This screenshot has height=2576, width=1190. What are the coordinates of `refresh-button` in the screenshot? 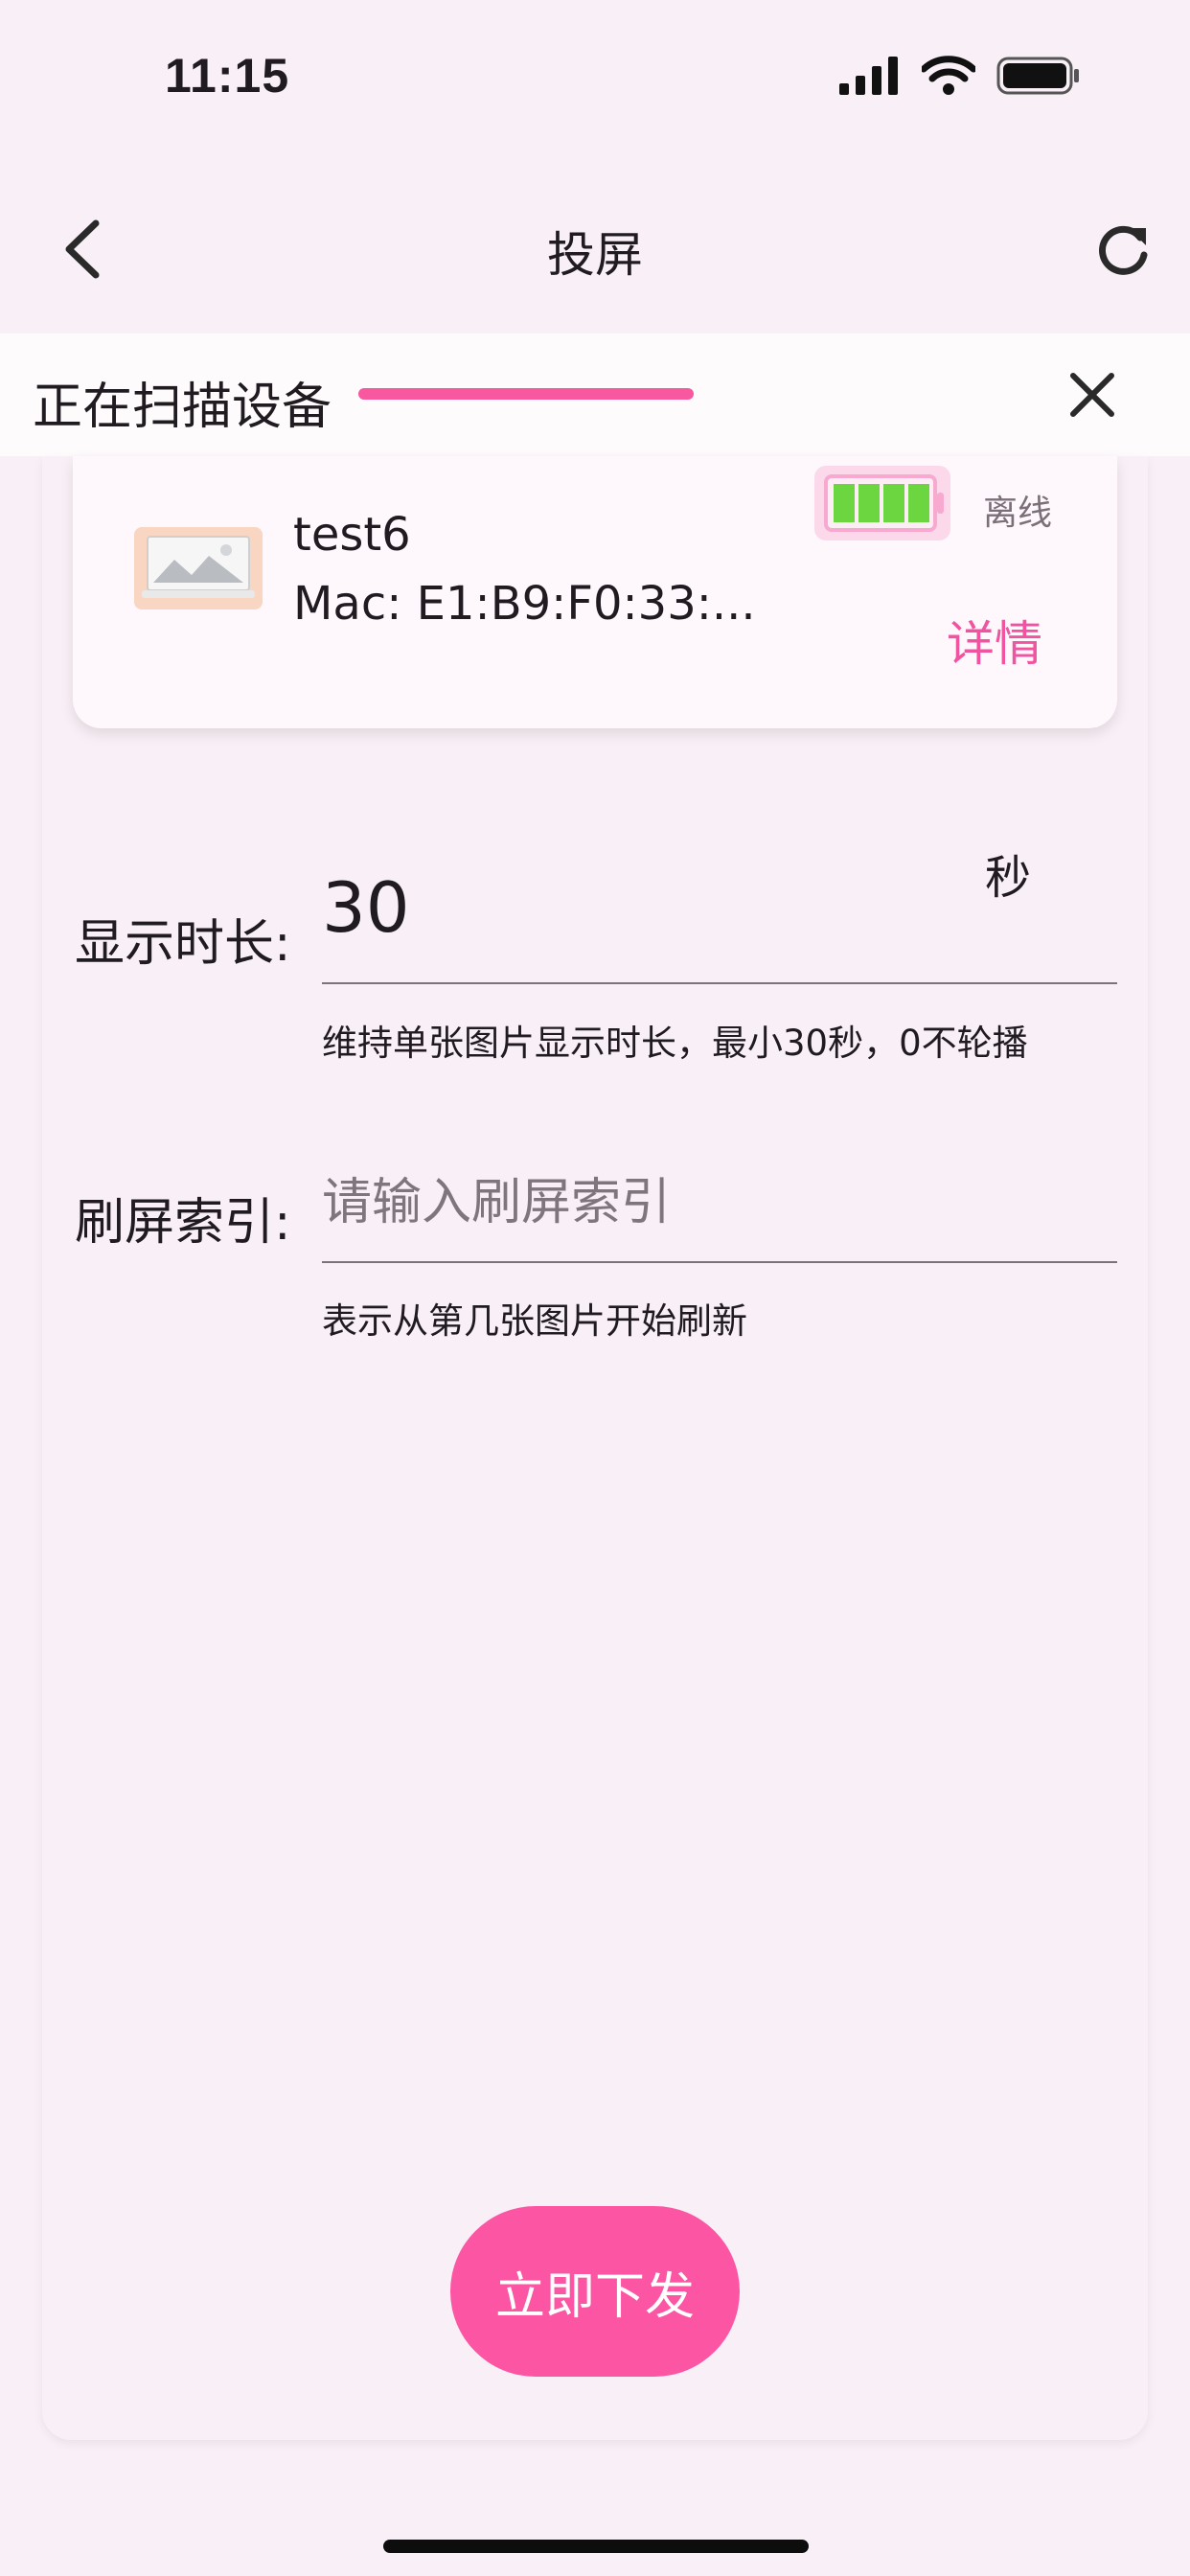 It's located at (1123, 249).